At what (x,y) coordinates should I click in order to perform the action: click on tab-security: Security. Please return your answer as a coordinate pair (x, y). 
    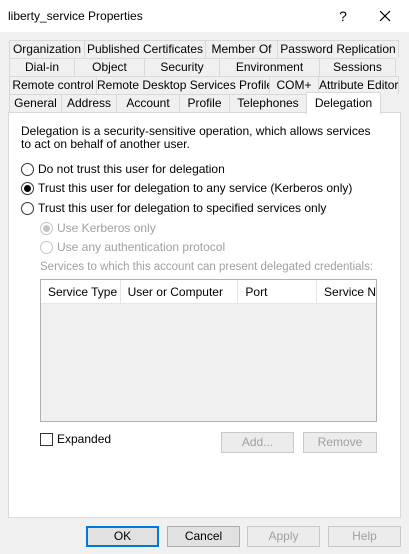
    Looking at the image, I should click on (182, 67).